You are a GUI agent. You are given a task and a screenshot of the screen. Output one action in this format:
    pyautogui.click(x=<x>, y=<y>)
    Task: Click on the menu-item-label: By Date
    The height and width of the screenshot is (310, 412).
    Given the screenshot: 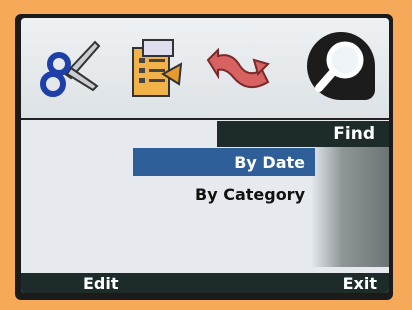 What is the action you would take?
    pyautogui.click(x=269, y=162)
    